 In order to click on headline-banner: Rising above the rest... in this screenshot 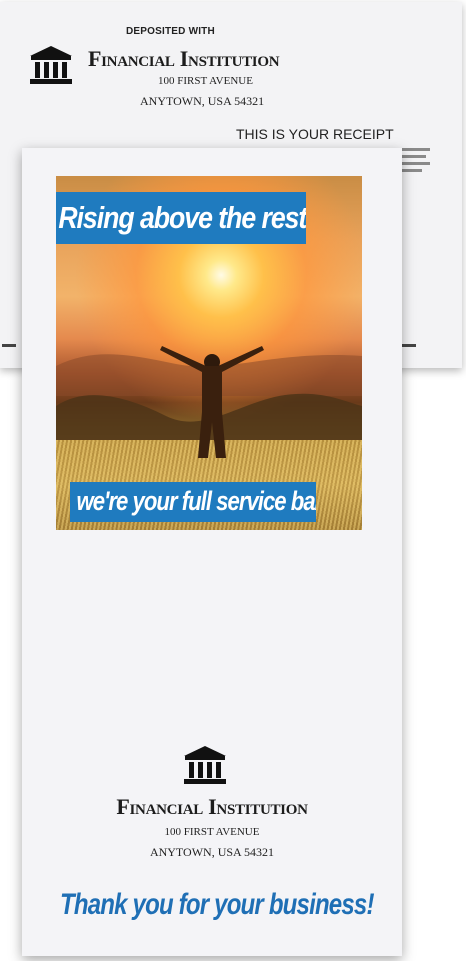, I will do `click(181, 218)`.